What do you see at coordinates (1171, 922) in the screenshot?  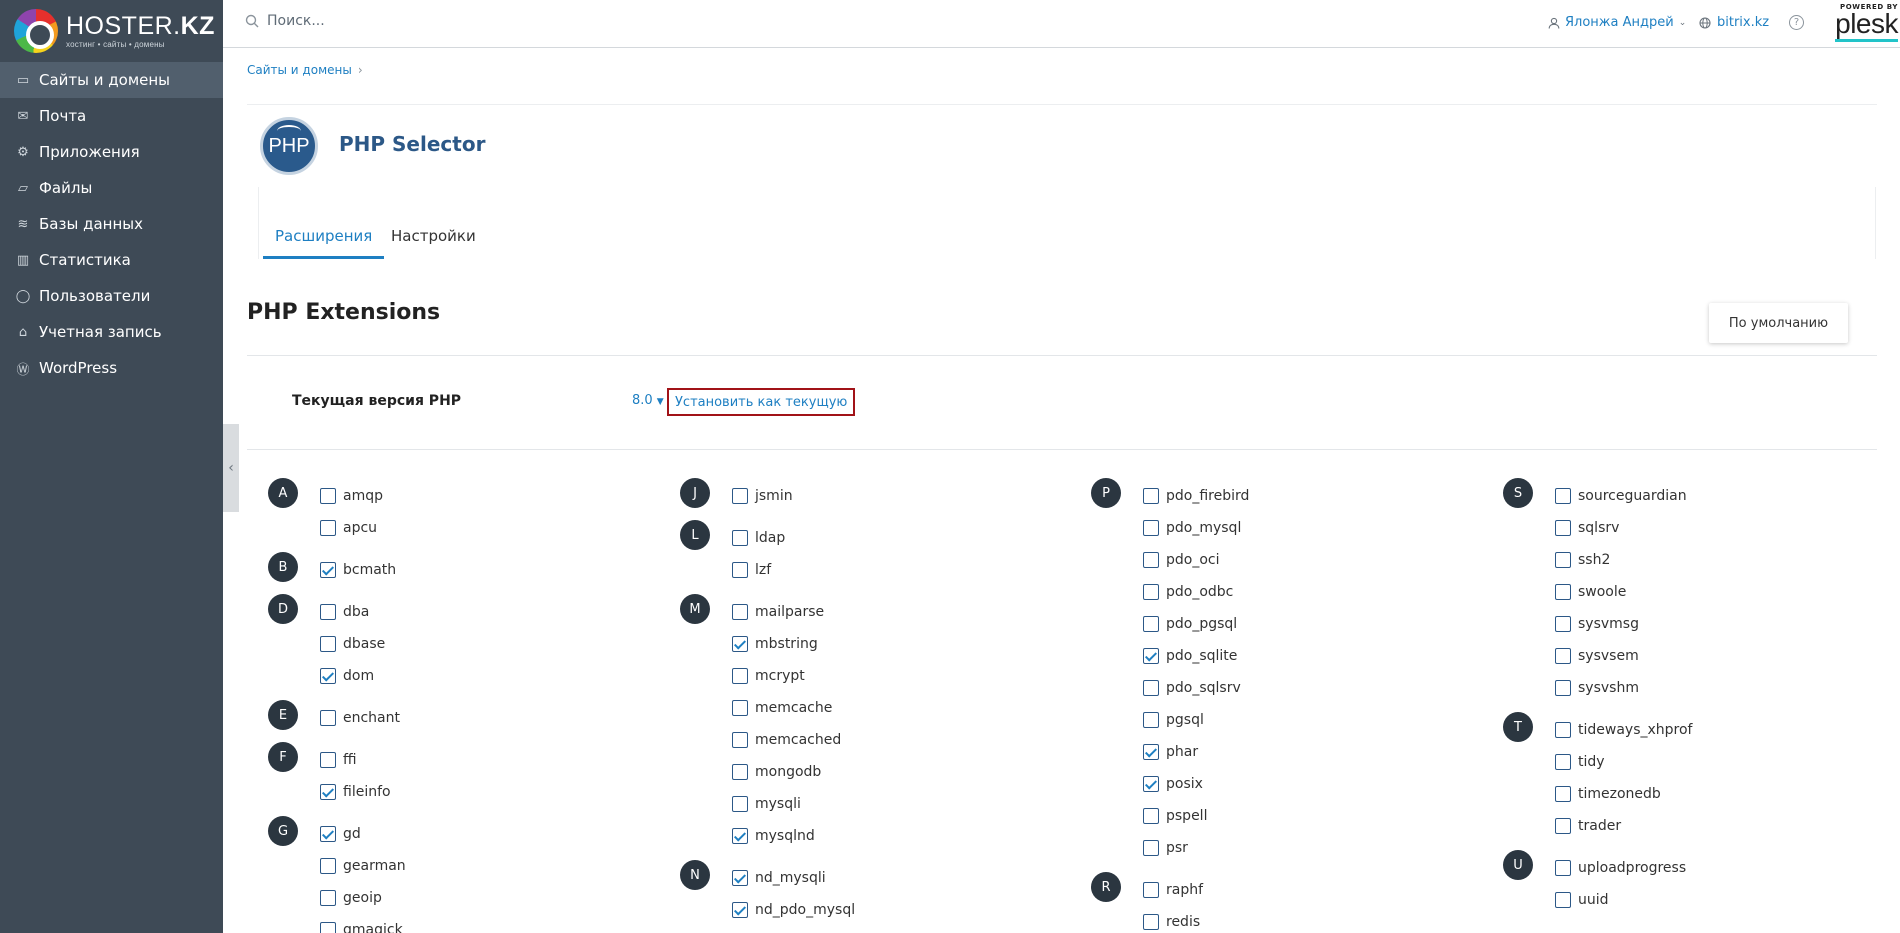 I see `extension-checkbox: redis` at bounding box center [1171, 922].